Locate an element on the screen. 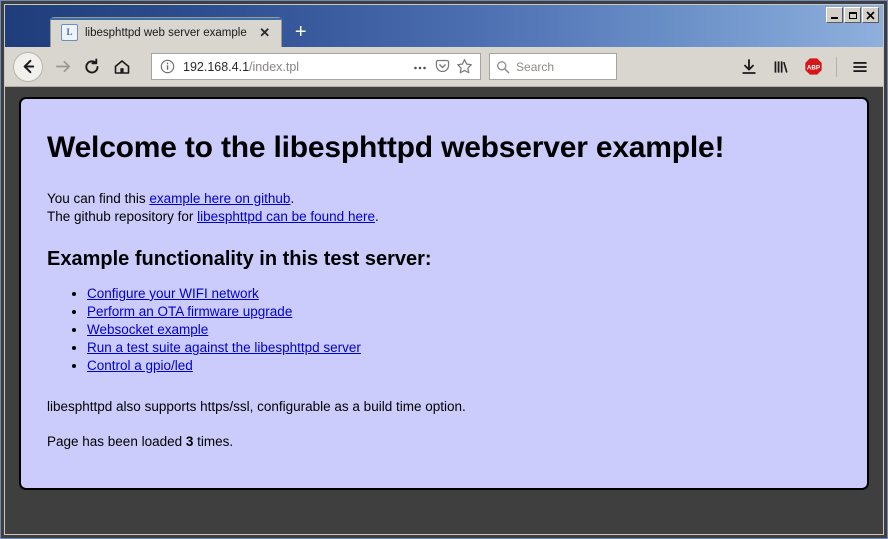 This screenshot has width=888, height=539. info-circle-icon is located at coordinates (167, 66).